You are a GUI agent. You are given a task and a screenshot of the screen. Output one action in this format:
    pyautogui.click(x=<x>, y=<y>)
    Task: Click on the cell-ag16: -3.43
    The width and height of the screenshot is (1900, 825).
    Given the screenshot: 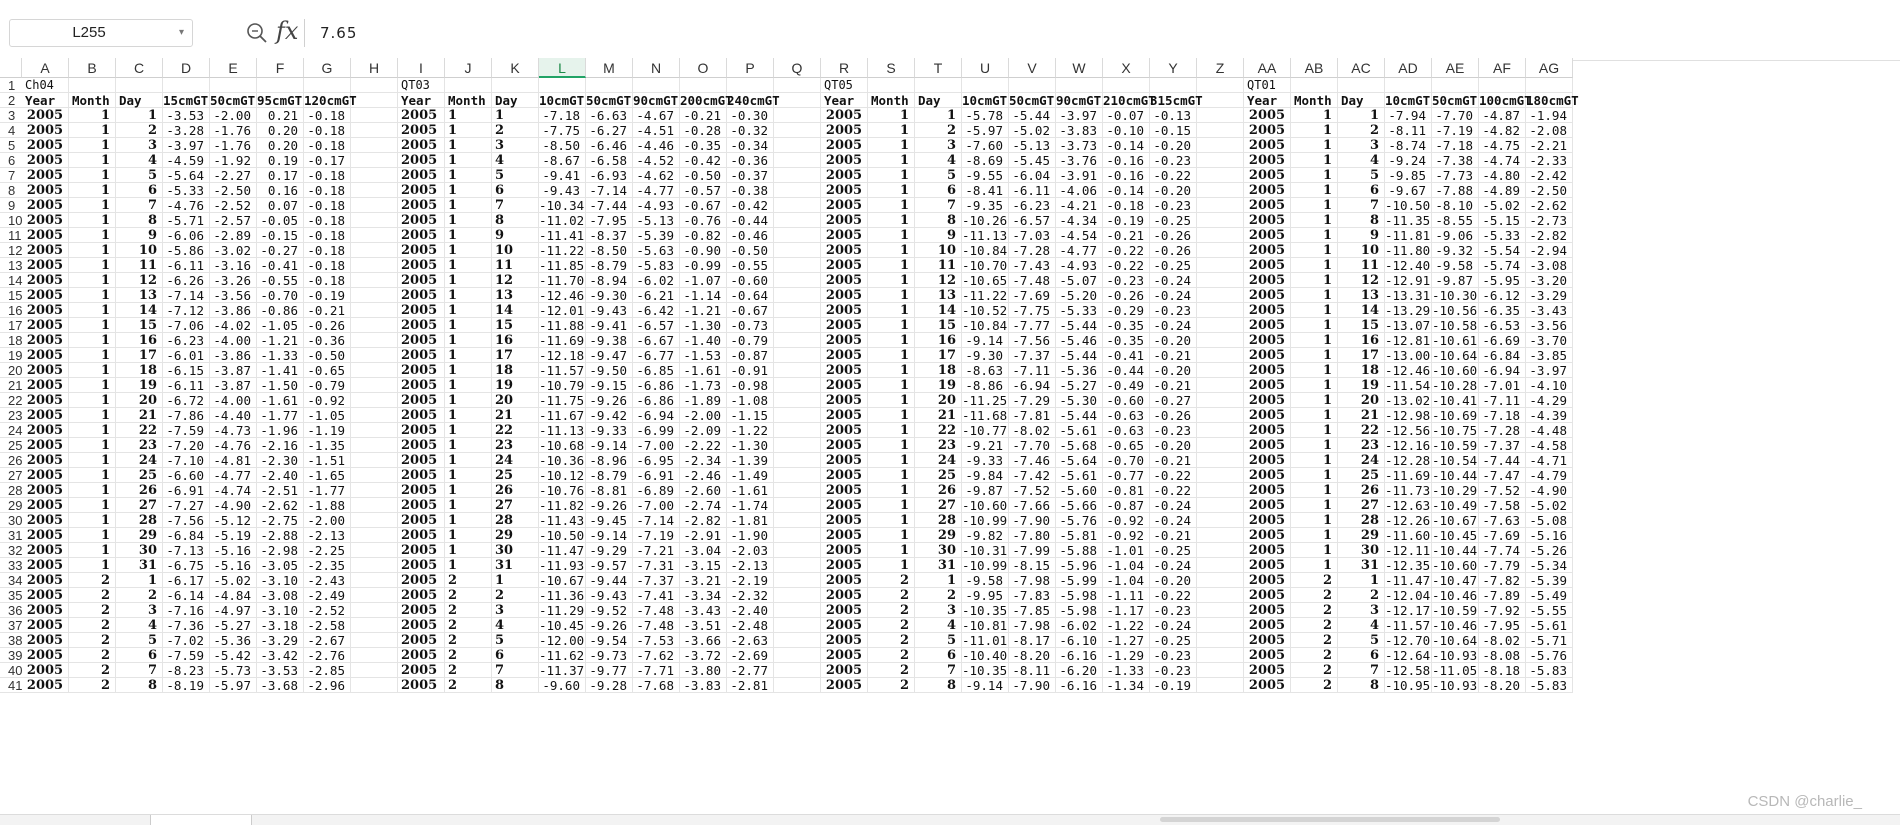 What is the action you would take?
    pyautogui.click(x=1549, y=310)
    